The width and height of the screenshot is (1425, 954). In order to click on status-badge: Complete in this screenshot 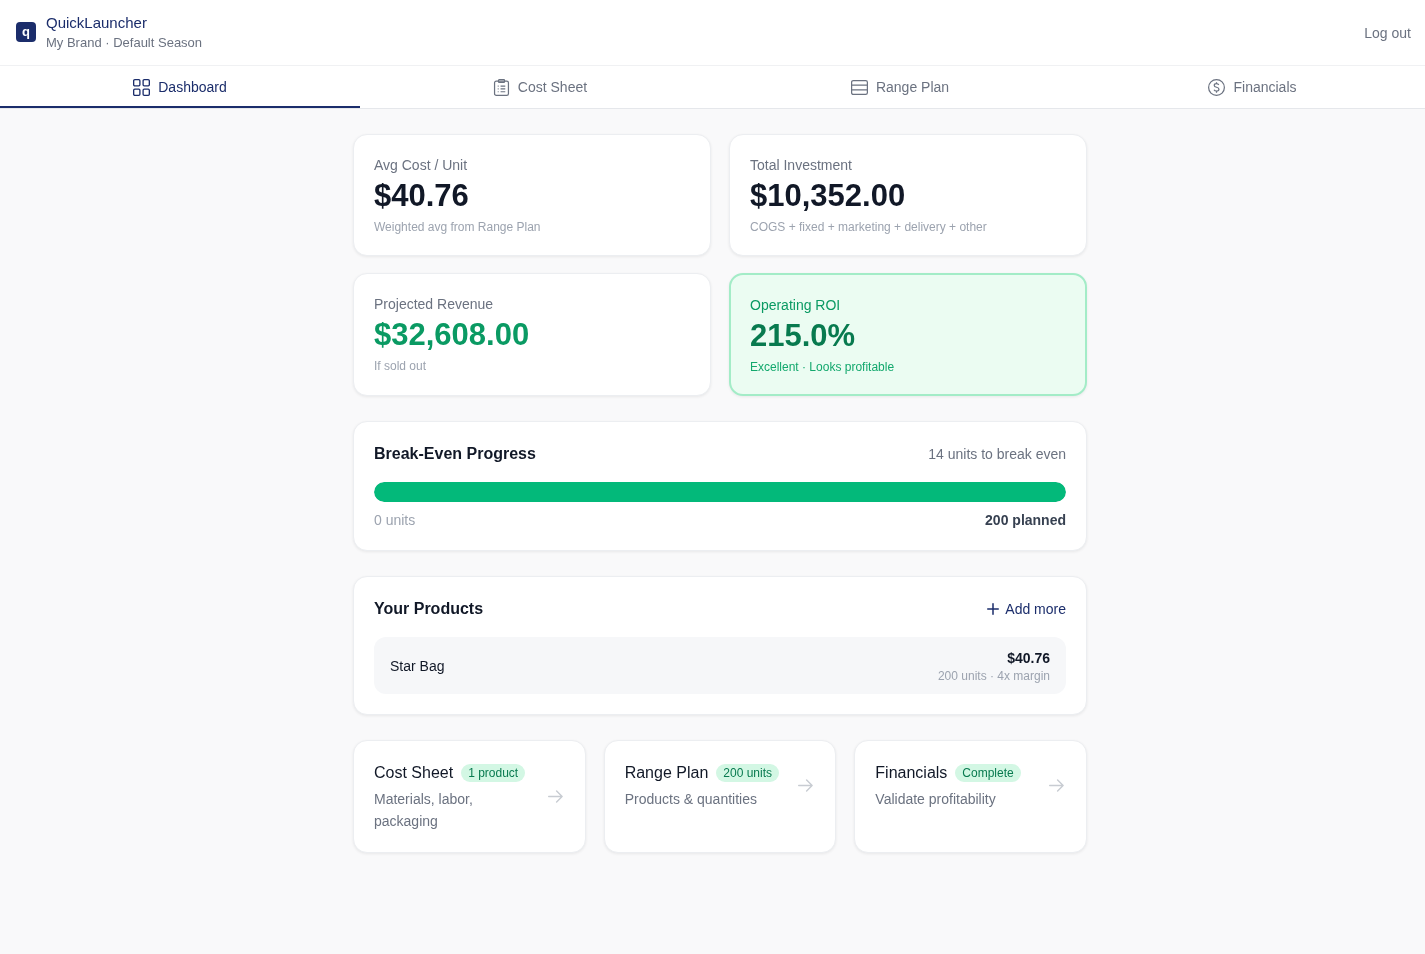, I will do `click(988, 773)`.